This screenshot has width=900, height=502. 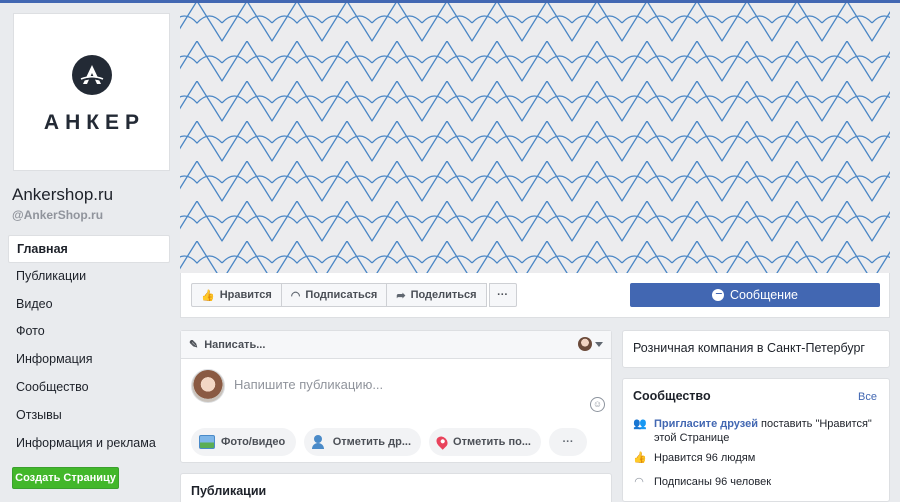 I want to click on nav-item-photos: Фото, so click(x=89, y=332).